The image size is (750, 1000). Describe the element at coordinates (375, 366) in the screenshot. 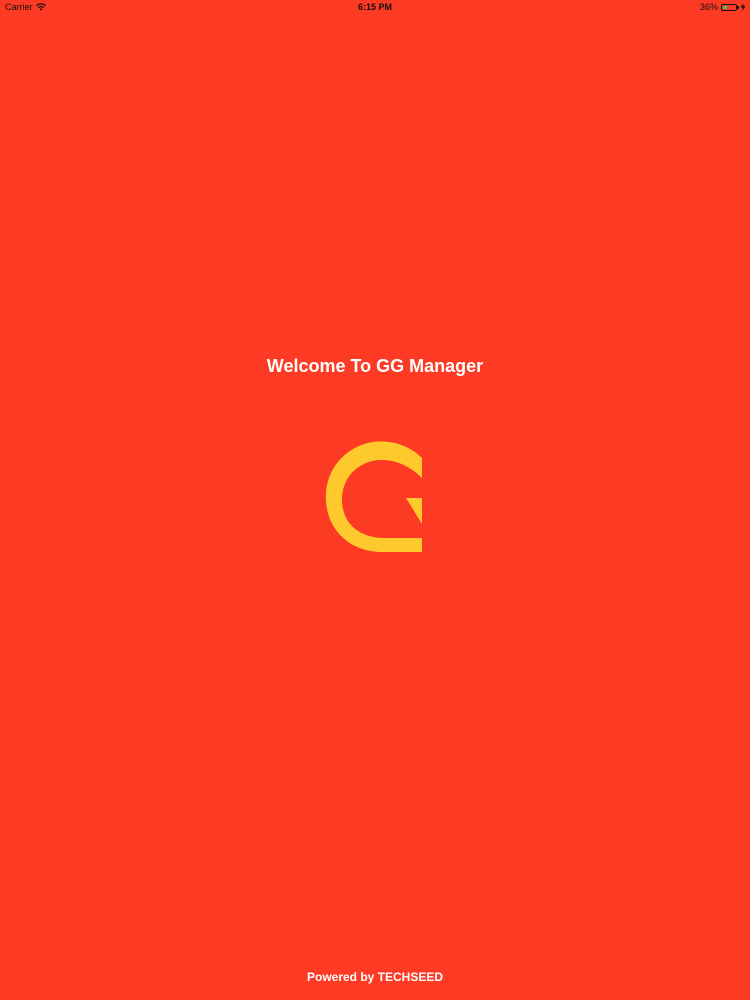

I see `welcome-title: Welcome To GG Manager` at that location.